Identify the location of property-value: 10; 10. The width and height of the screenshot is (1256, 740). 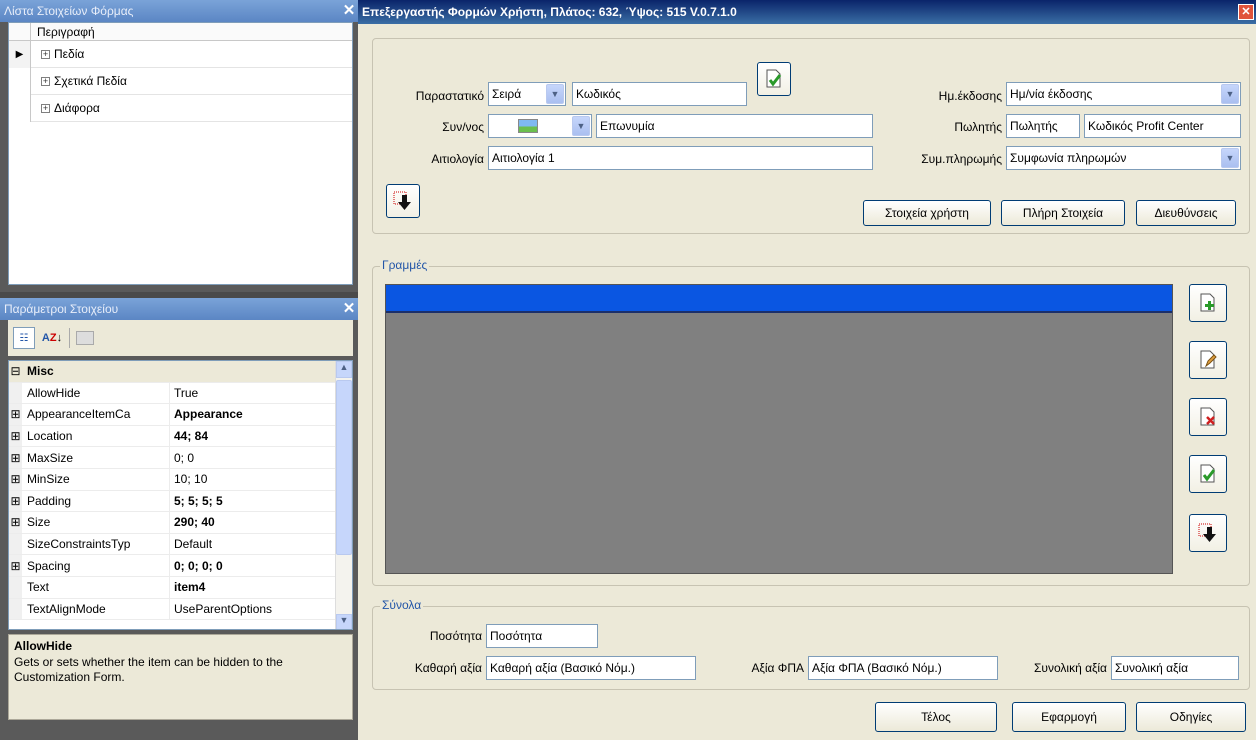
(261, 479).